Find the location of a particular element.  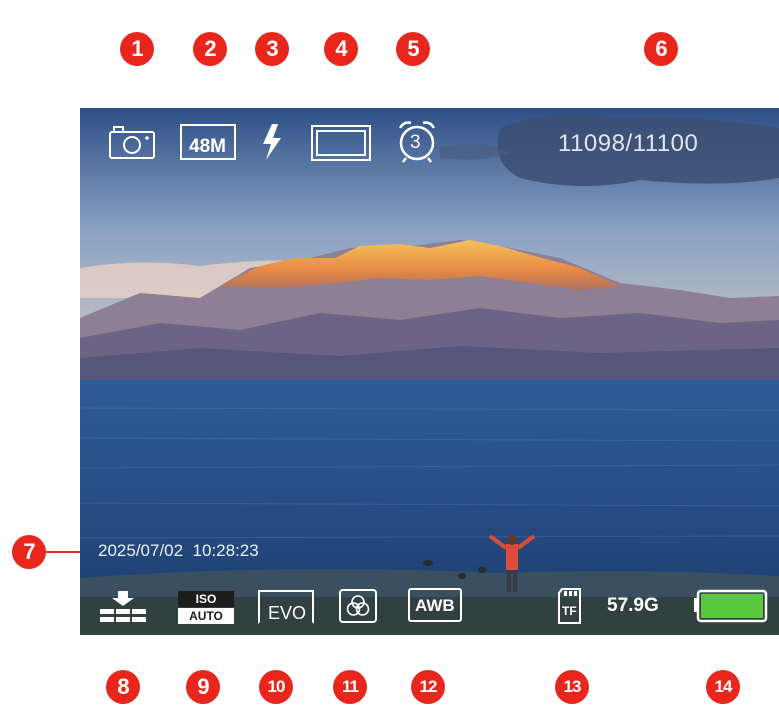

callout-8: 8 is located at coordinates (123, 687).